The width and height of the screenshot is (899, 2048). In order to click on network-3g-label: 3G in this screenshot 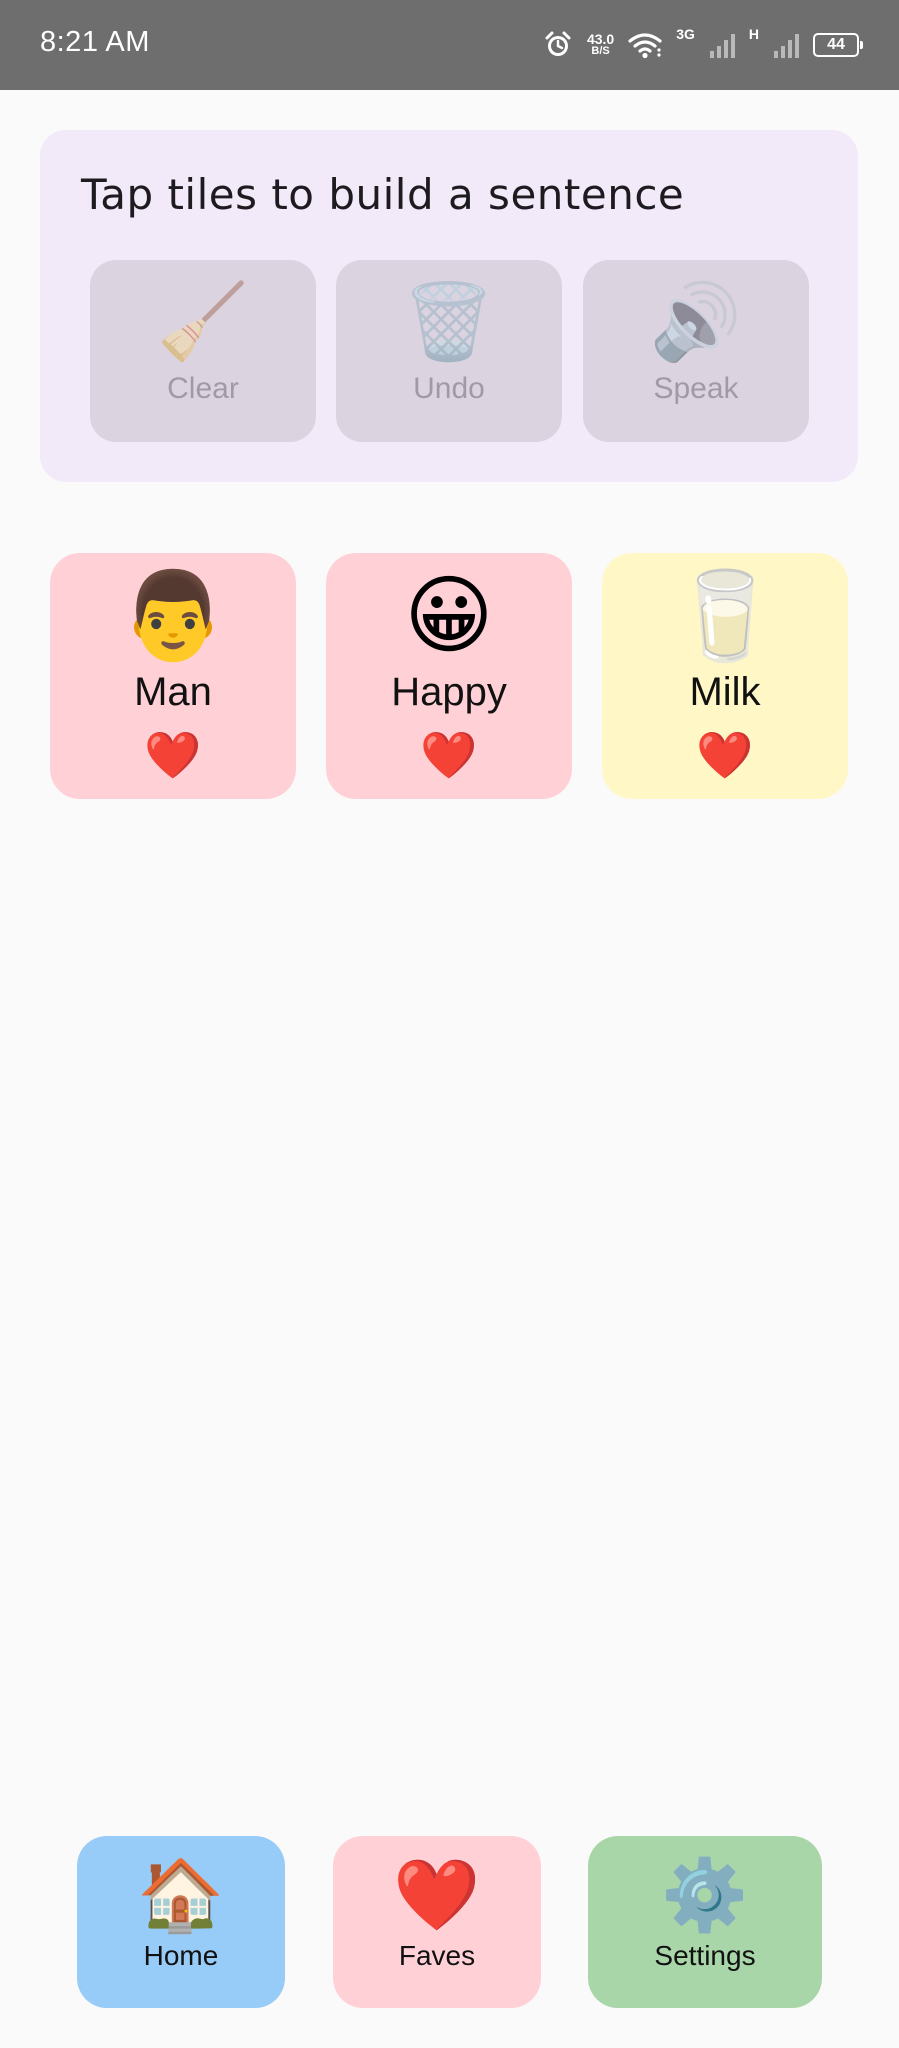, I will do `click(685, 34)`.